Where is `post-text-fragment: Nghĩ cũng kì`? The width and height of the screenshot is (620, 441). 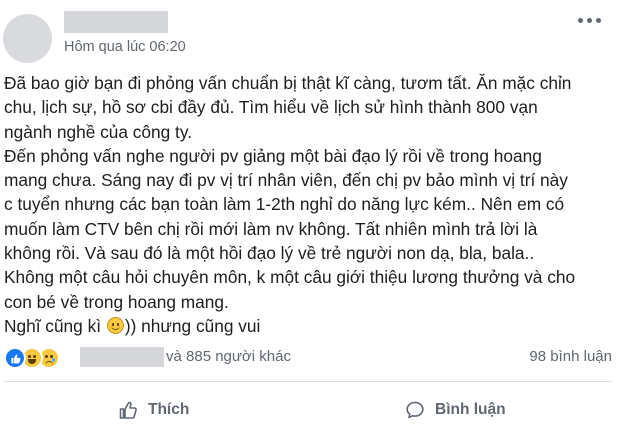
post-text-fragment: Nghĩ cũng kì is located at coordinates (55, 325).